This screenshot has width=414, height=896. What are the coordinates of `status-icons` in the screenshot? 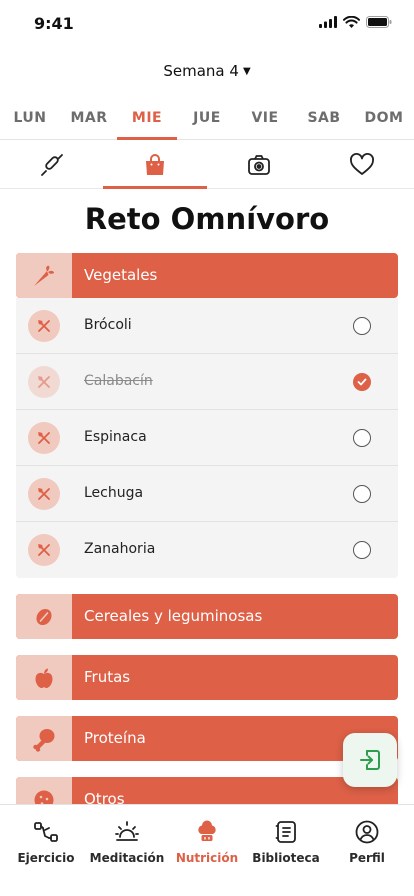 It's located at (355, 22).